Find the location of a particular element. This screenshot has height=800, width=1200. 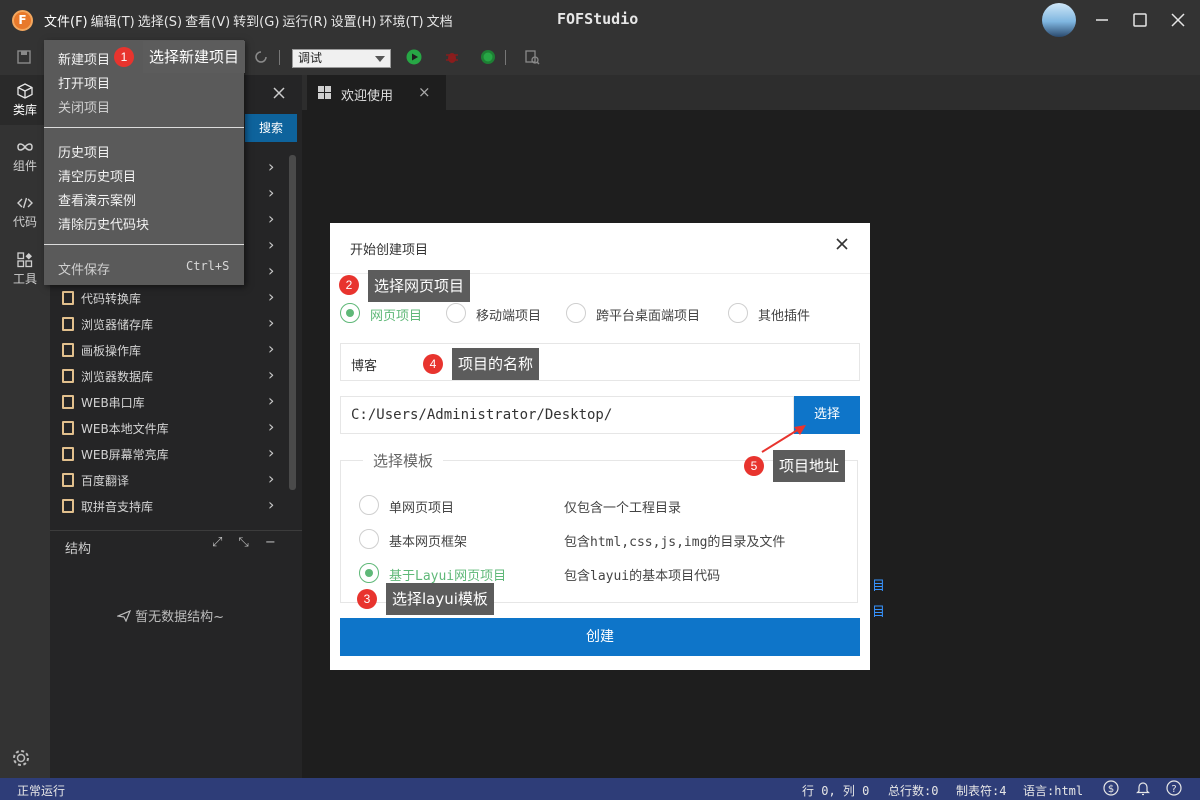

create-project-button: 创建 is located at coordinates (600, 637).